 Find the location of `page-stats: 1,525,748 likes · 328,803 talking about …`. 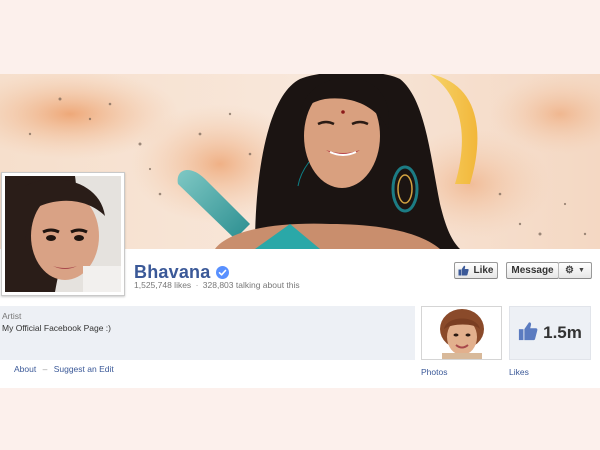

page-stats: 1,525,748 likes · 328,803 talking about … is located at coordinates (217, 285).